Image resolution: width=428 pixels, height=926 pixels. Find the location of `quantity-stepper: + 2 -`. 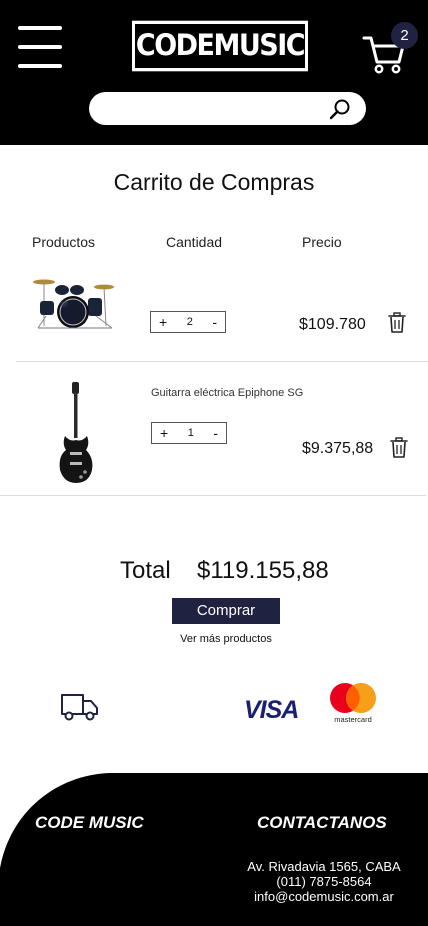

quantity-stepper: + 2 - is located at coordinates (188, 322).